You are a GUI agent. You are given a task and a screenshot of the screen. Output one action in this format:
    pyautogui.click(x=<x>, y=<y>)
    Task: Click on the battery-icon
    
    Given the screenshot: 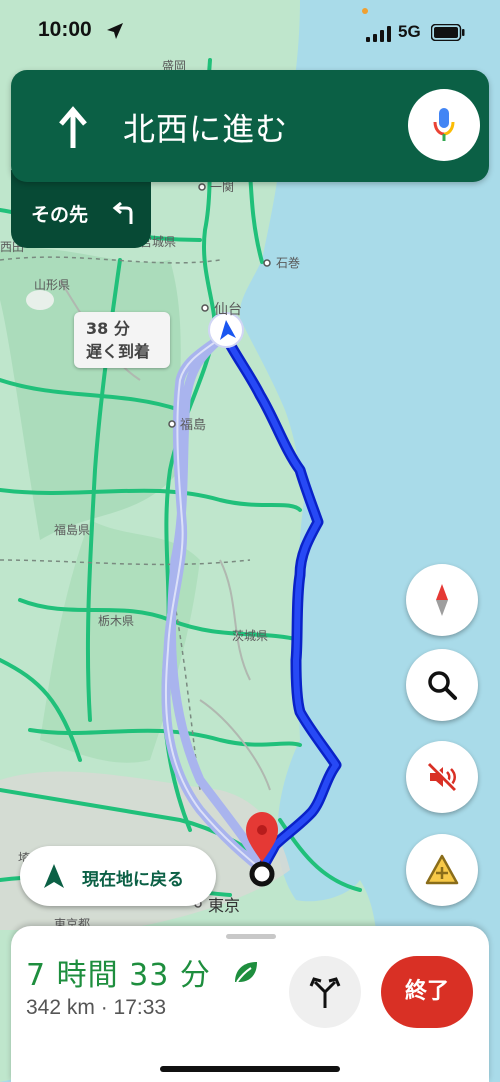 What is the action you would take?
    pyautogui.click(x=448, y=32)
    